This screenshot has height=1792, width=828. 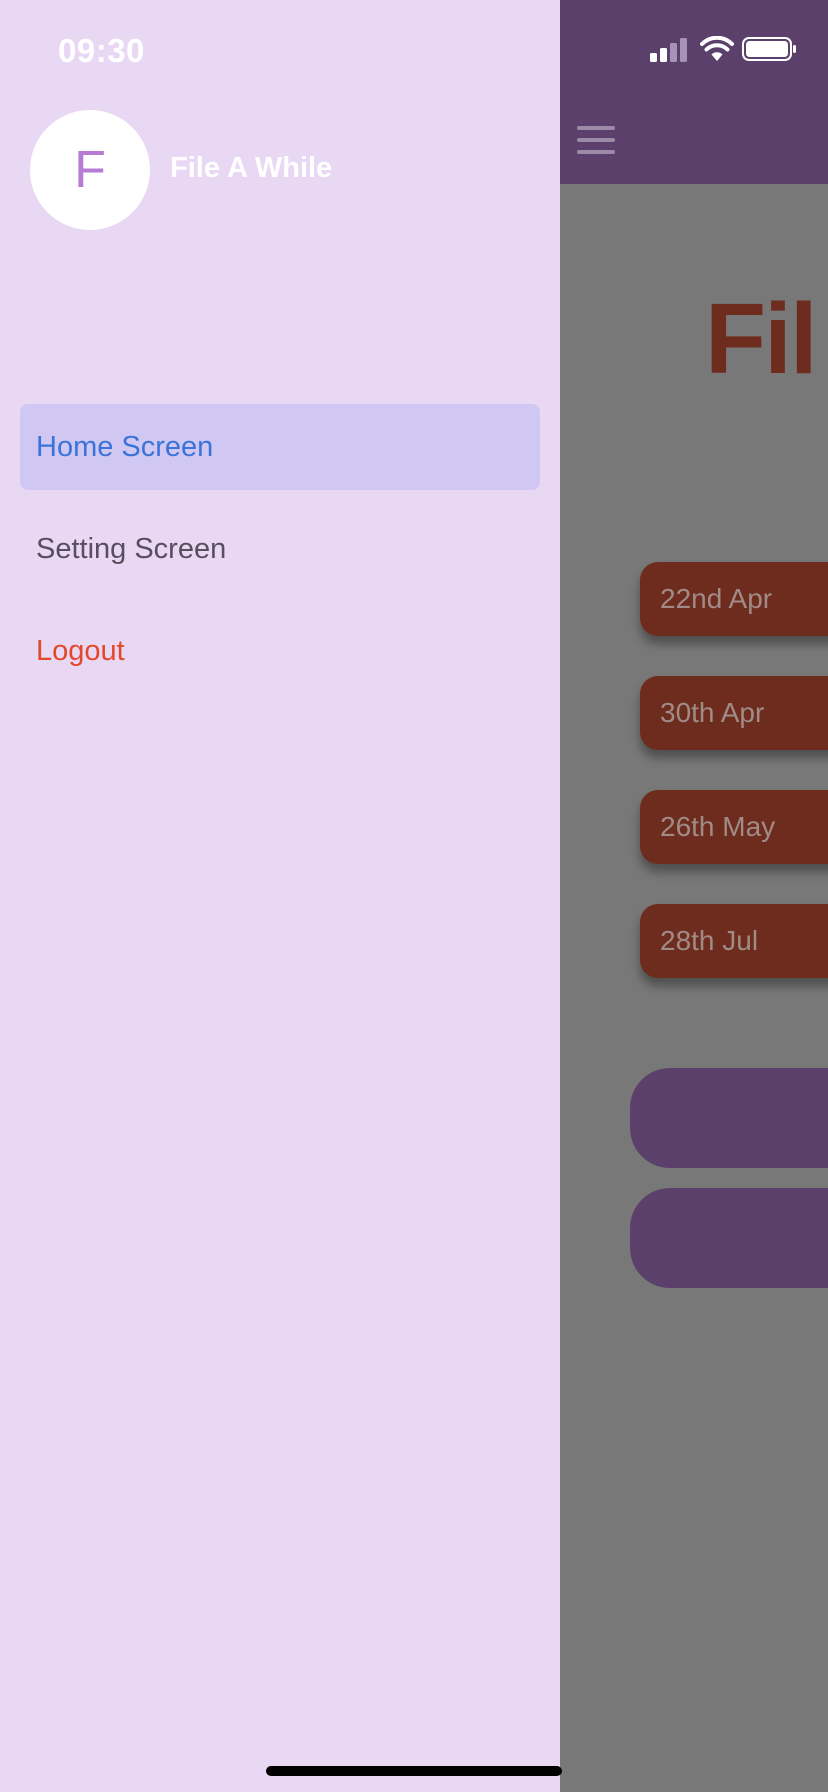 I want to click on date-label: 30th Apr, so click(x=712, y=712).